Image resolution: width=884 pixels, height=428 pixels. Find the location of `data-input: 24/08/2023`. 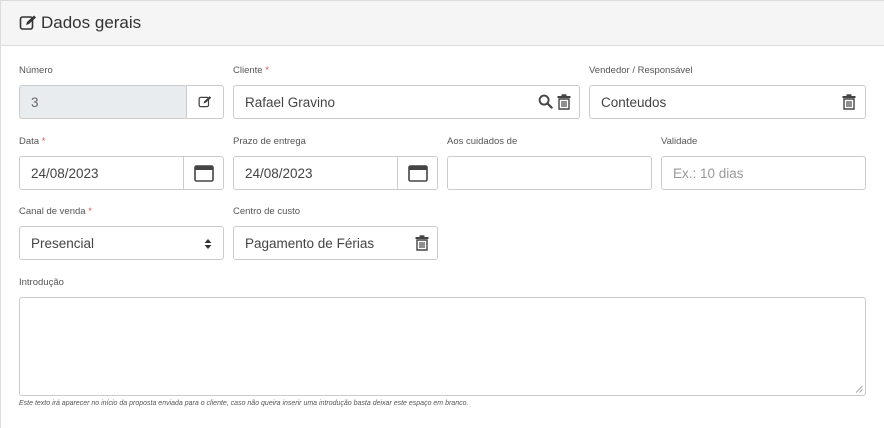

data-input: 24/08/2023 is located at coordinates (101, 173).